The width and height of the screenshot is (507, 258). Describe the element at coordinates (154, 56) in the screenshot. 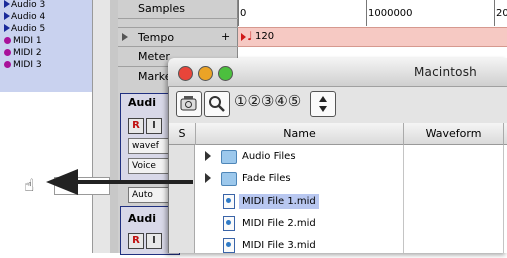

I see `ruler-meter-label: Meter` at that location.